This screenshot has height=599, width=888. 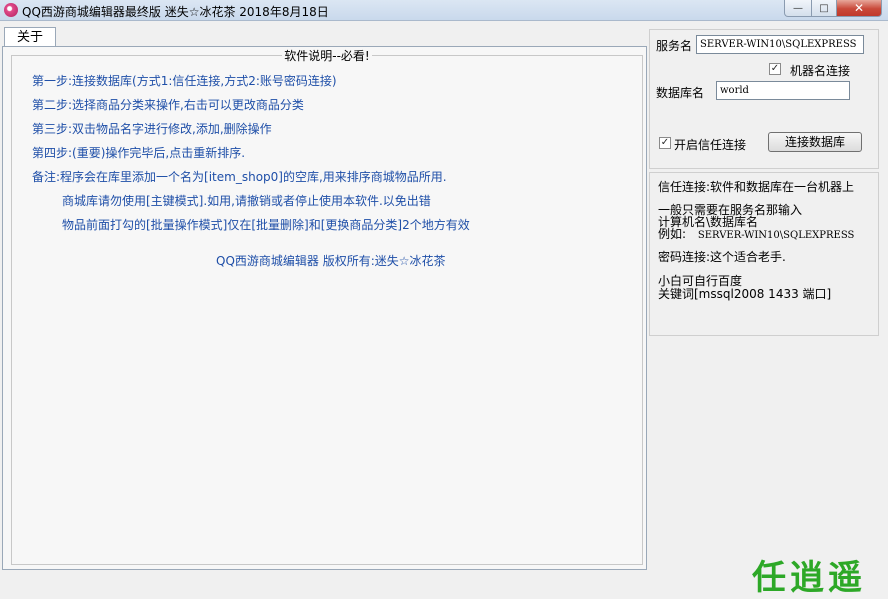 What do you see at coordinates (809, 578) in the screenshot?
I see `watermark: 任逍遥` at bounding box center [809, 578].